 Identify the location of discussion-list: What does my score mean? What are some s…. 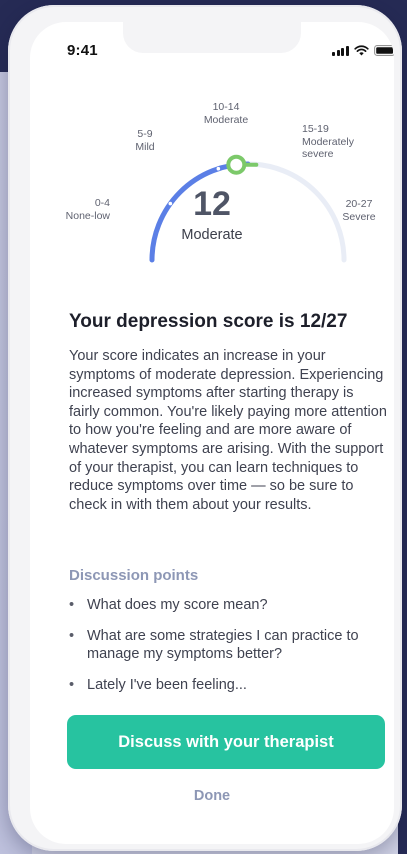
(229, 651).